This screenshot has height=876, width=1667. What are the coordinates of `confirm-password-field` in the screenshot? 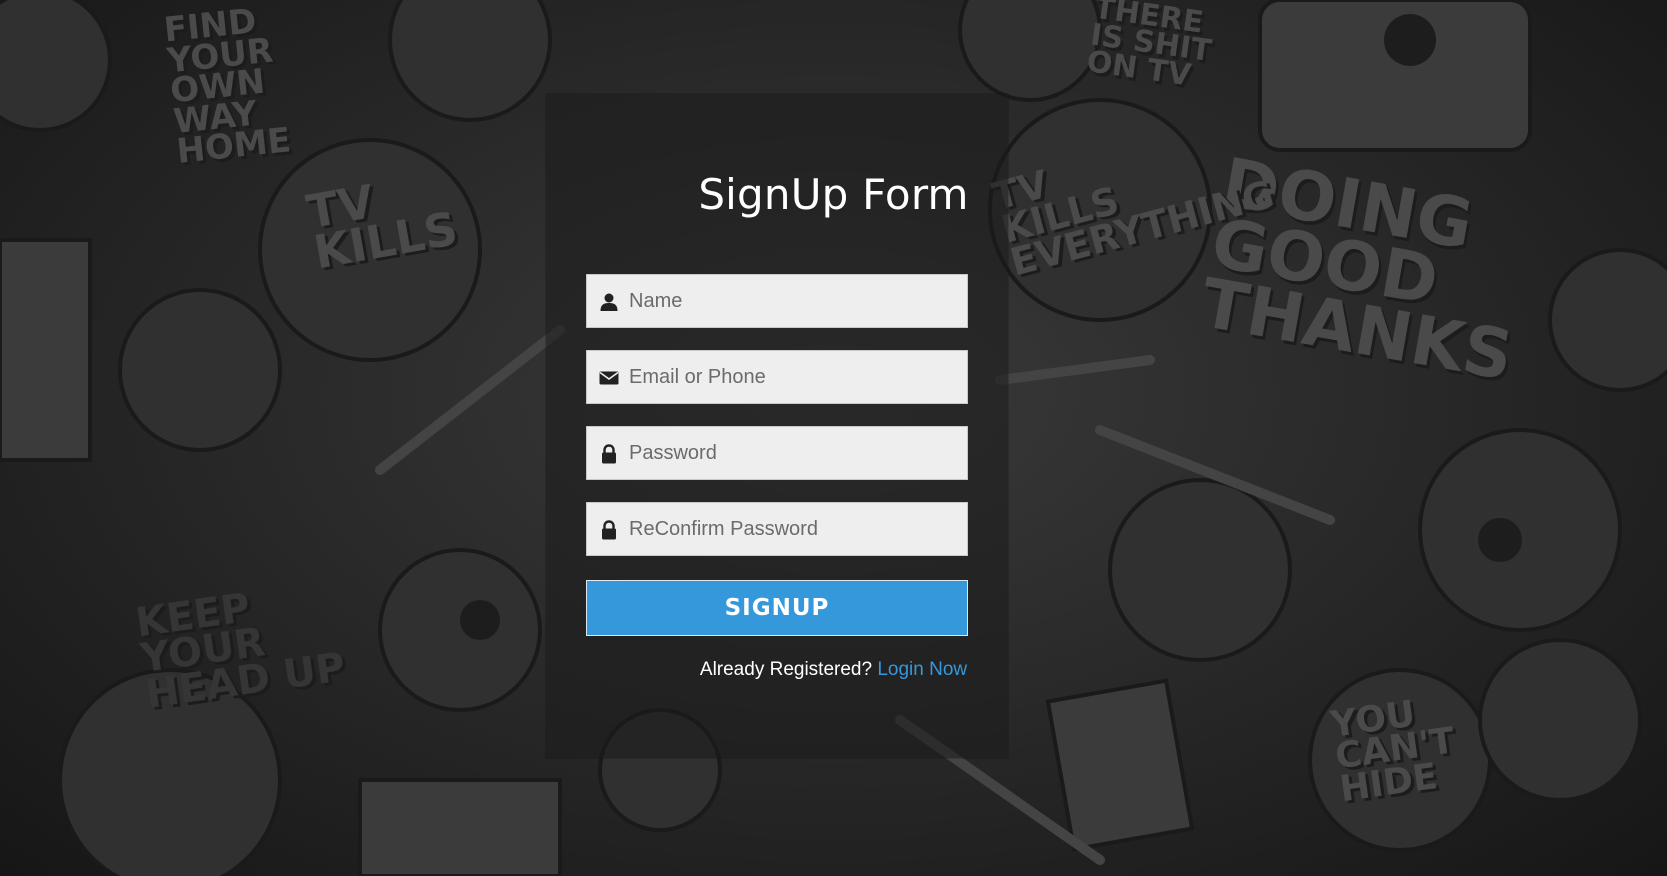 It's located at (777, 529).